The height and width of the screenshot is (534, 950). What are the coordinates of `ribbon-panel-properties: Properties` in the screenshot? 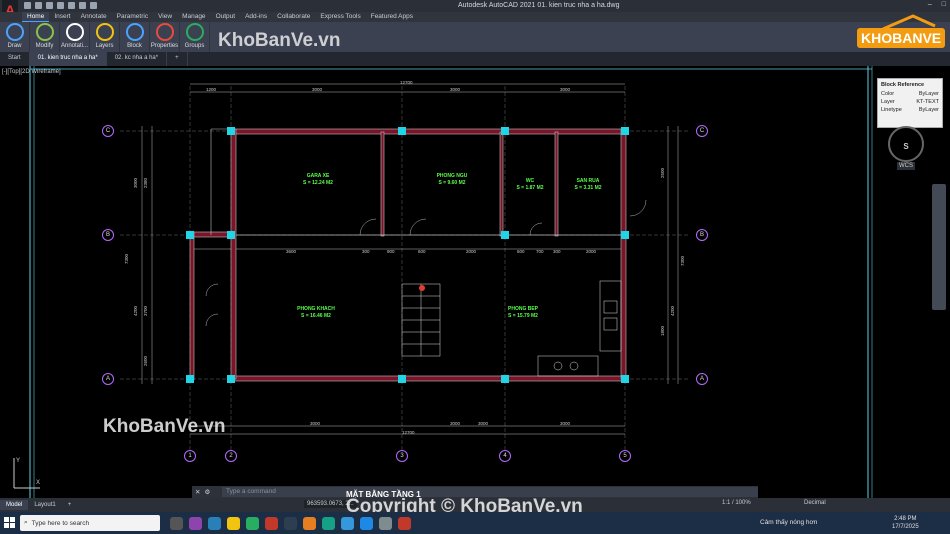 It's located at (165, 37).